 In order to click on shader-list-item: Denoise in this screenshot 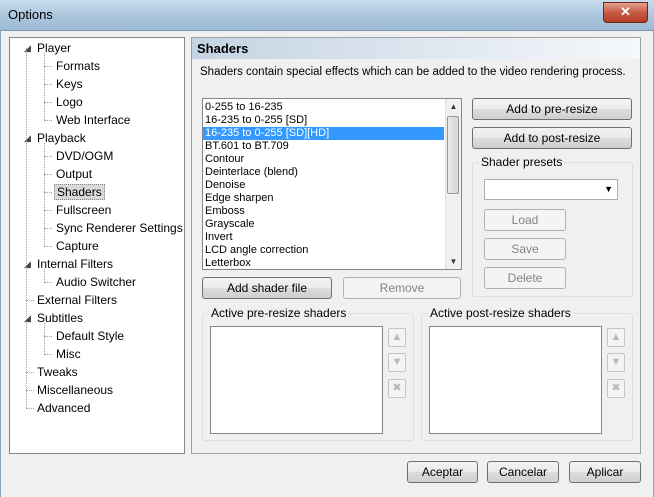, I will do `click(323, 185)`.